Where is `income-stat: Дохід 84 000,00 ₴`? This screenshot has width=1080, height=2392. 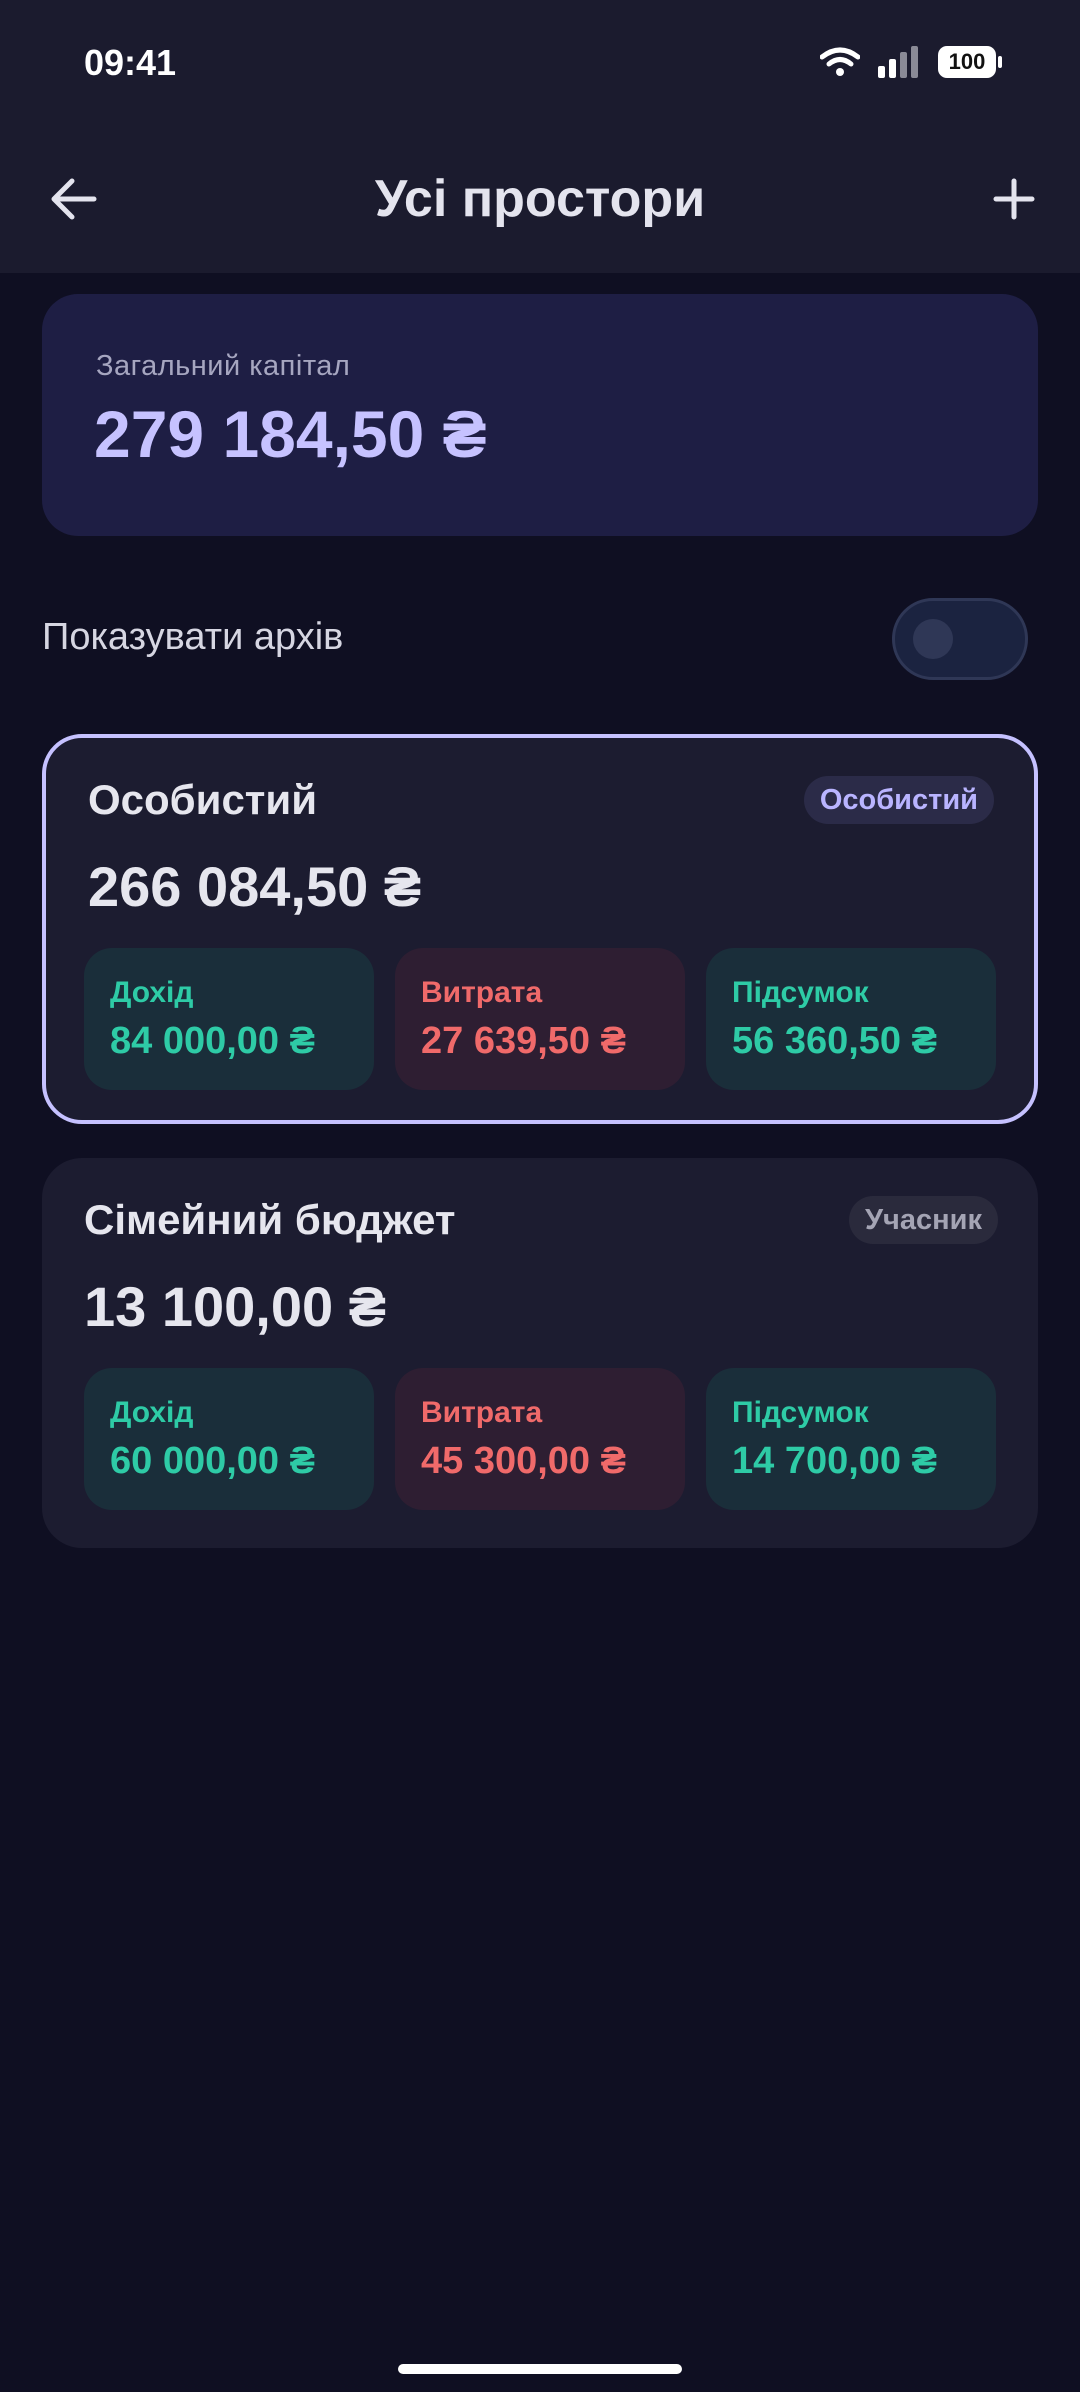 income-stat: Дохід 84 000,00 ₴ is located at coordinates (229, 1019).